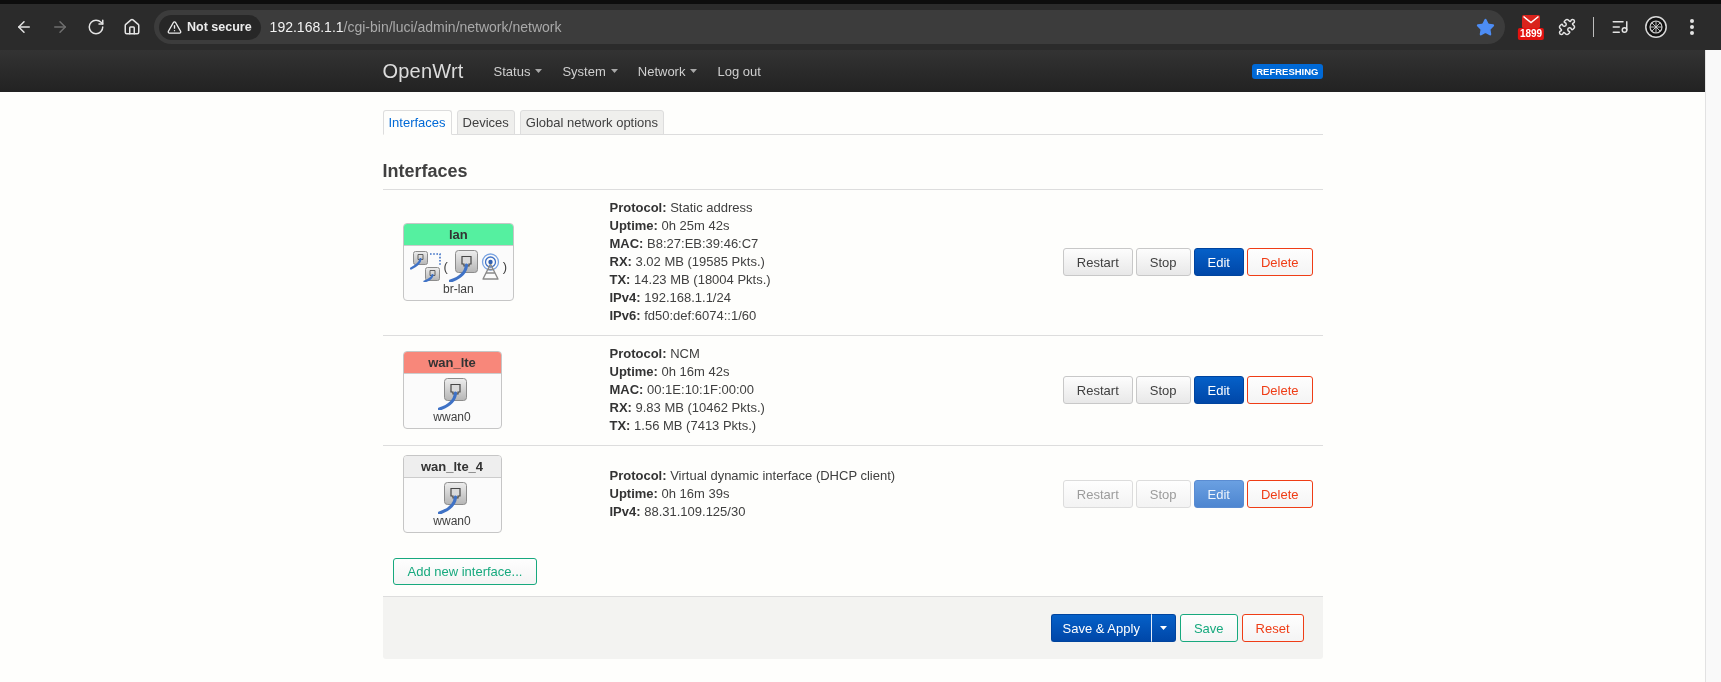 The image size is (1721, 682). I want to click on brand-link: OpenWrt, so click(423, 71).